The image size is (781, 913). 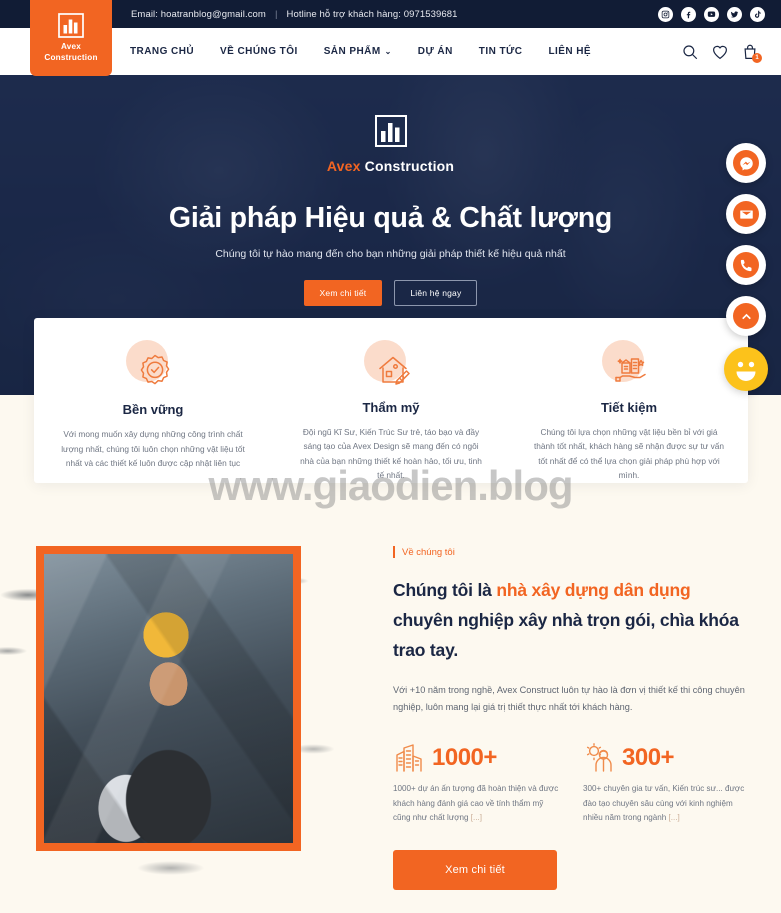 I want to click on phone-icon, so click(x=746, y=265).